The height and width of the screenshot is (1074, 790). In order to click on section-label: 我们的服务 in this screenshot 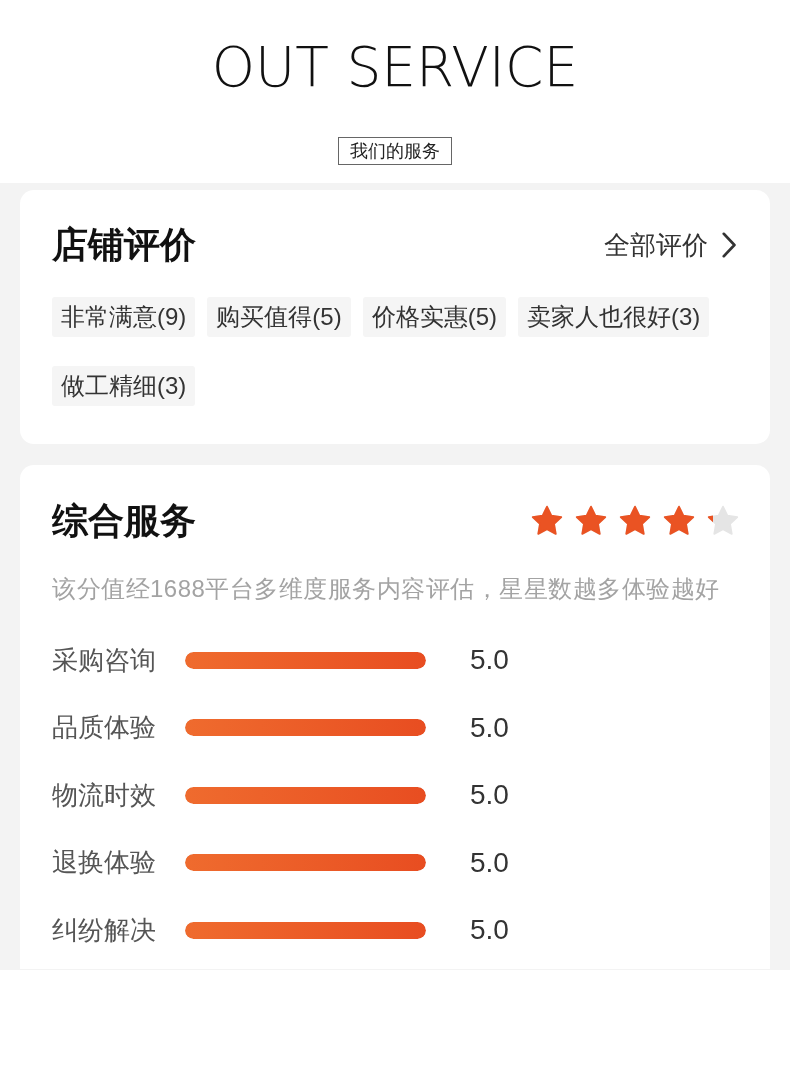, I will do `click(395, 151)`.